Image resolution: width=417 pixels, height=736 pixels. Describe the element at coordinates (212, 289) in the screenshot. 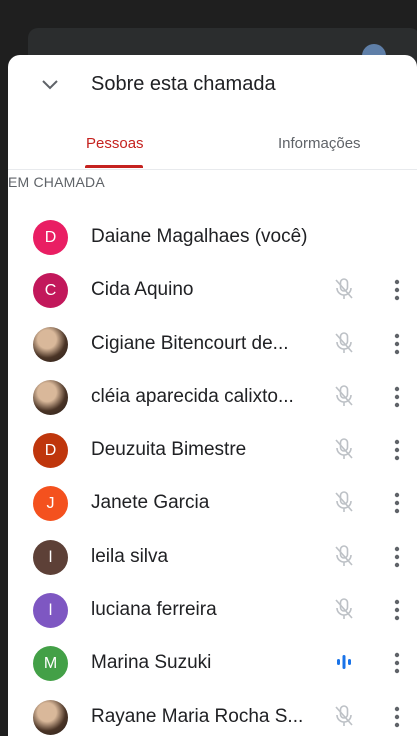

I see `participant-row: C Cida Aquino` at that location.